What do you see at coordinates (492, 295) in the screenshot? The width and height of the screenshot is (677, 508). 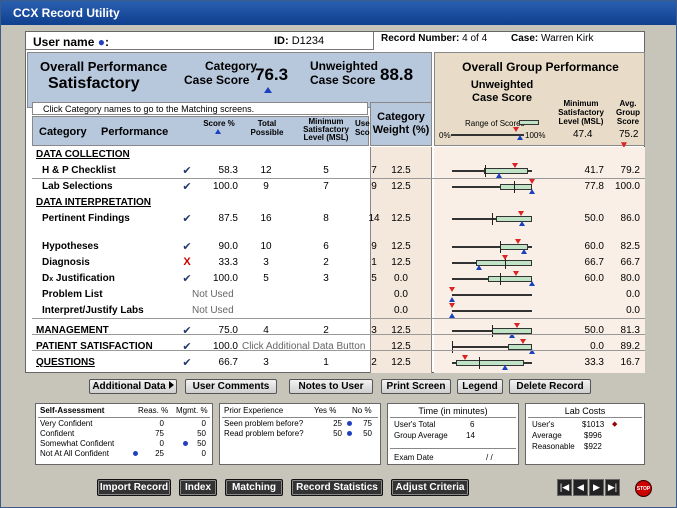 I see `score-axis` at bounding box center [492, 295].